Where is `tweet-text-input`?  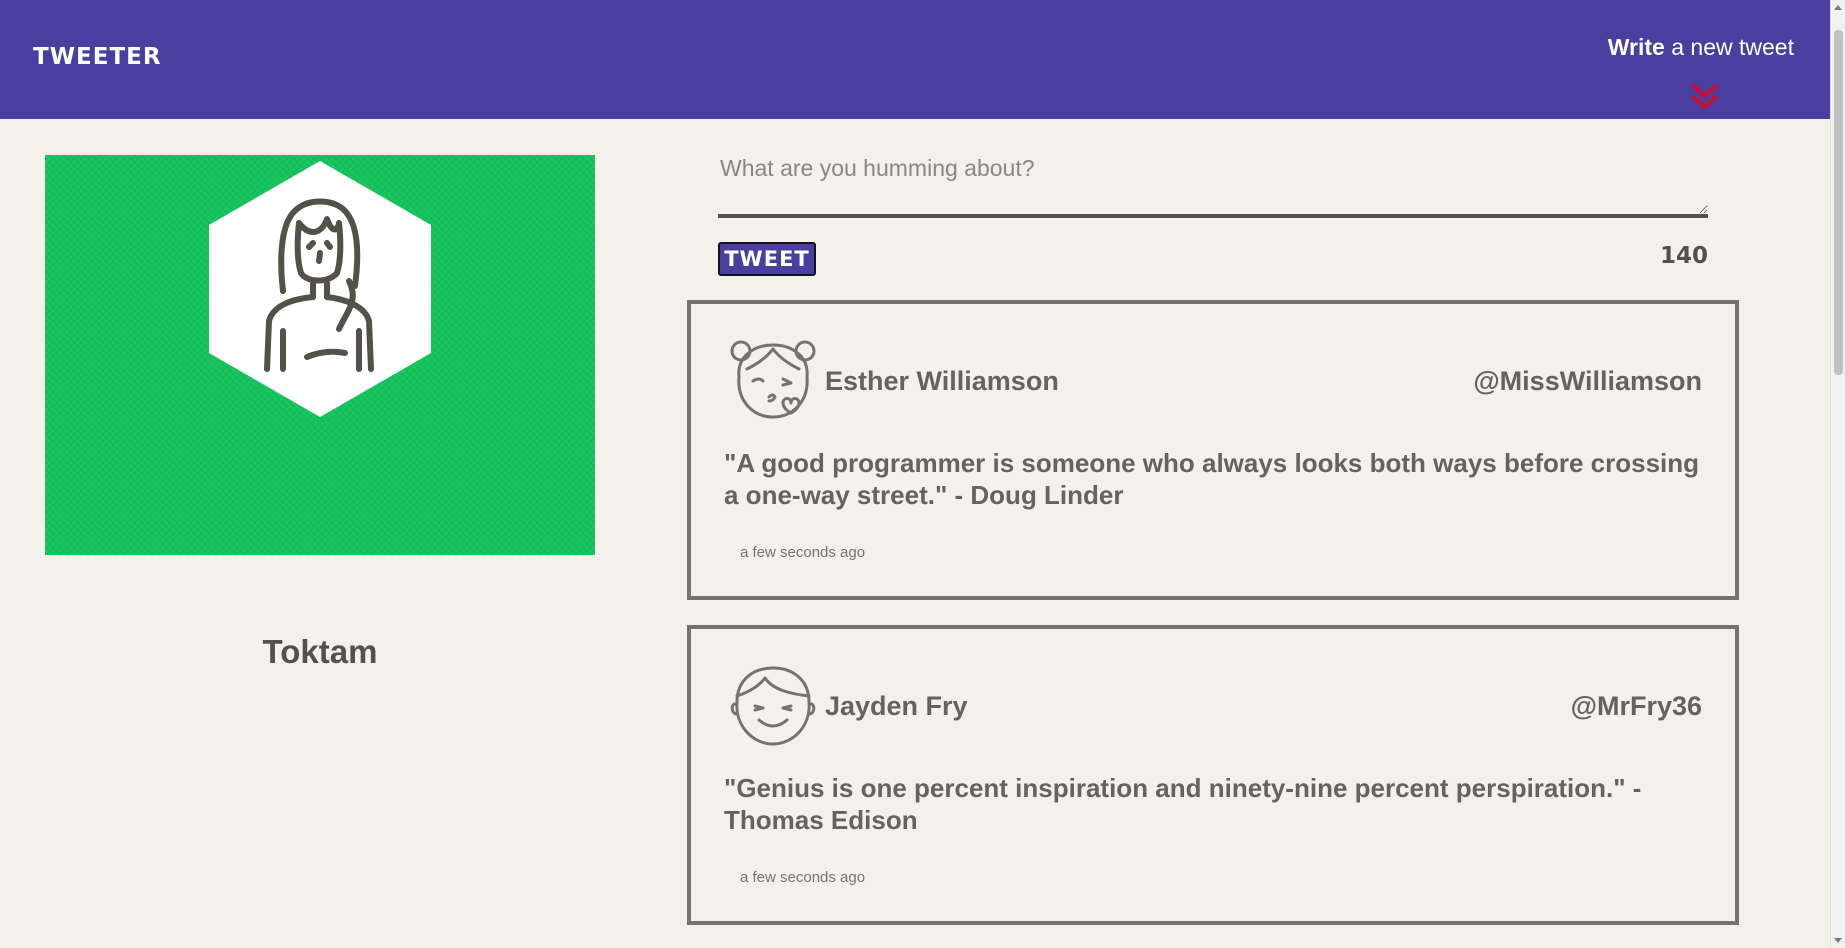 tweet-text-input is located at coordinates (1213, 182).